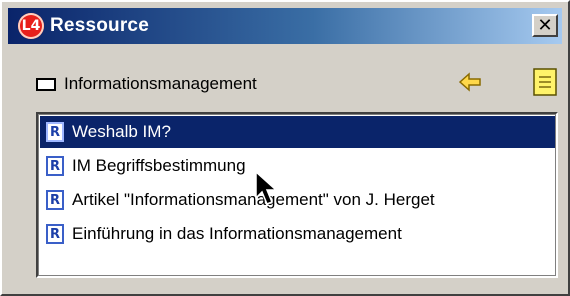 Image resolution: width=570 pixels, height=296 pixels. I want to click on window-frame-icon, so click(46, 84).